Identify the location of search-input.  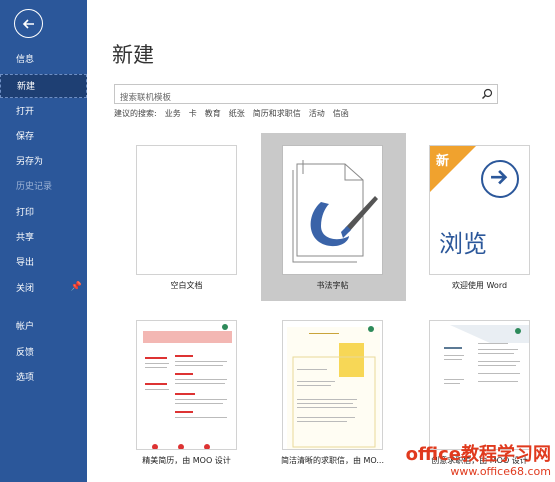
(292, 98).